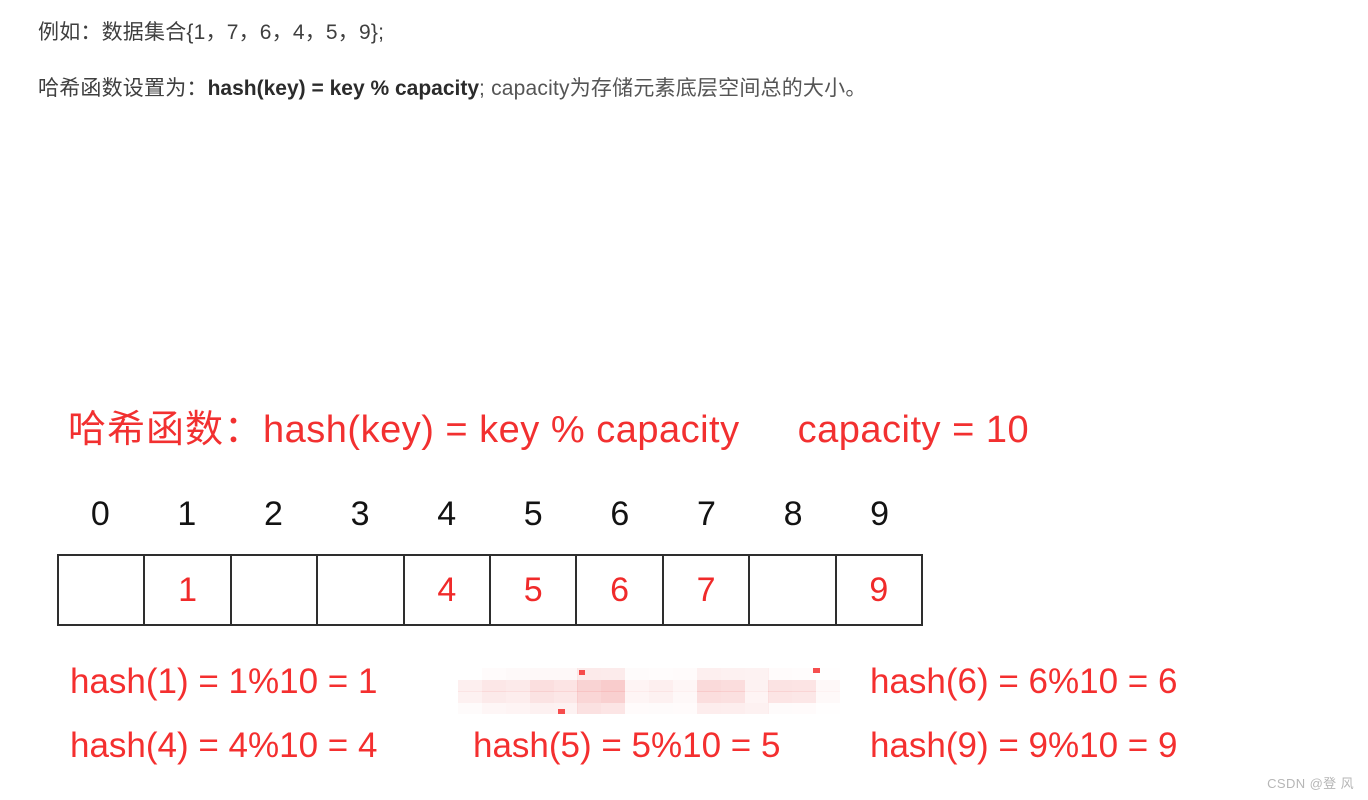 This screenshot has height=800, width=1368. I want to click on hash-formula-9: hash(9) = 9%10 = 9, so click(1024, 745).